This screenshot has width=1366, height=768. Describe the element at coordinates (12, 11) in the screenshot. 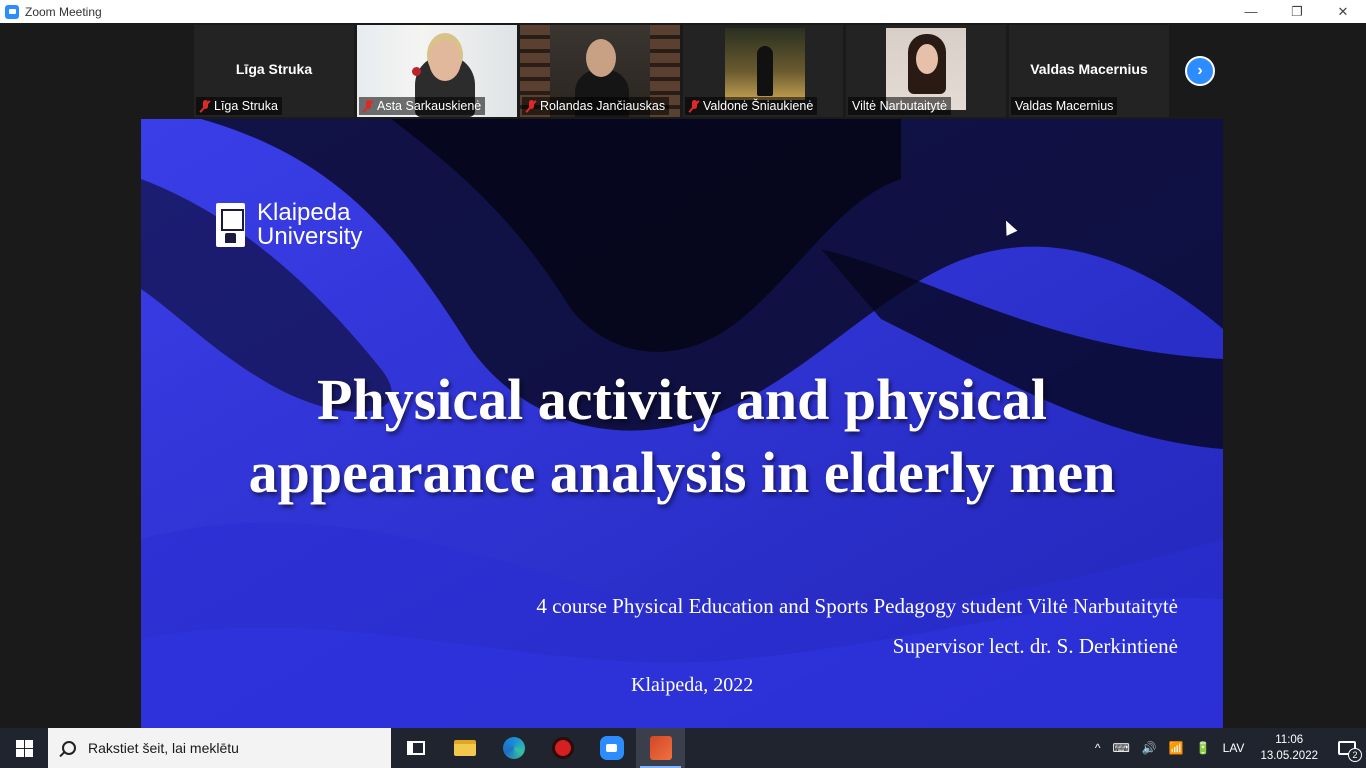

I see `zoom-app-icon` at that location.